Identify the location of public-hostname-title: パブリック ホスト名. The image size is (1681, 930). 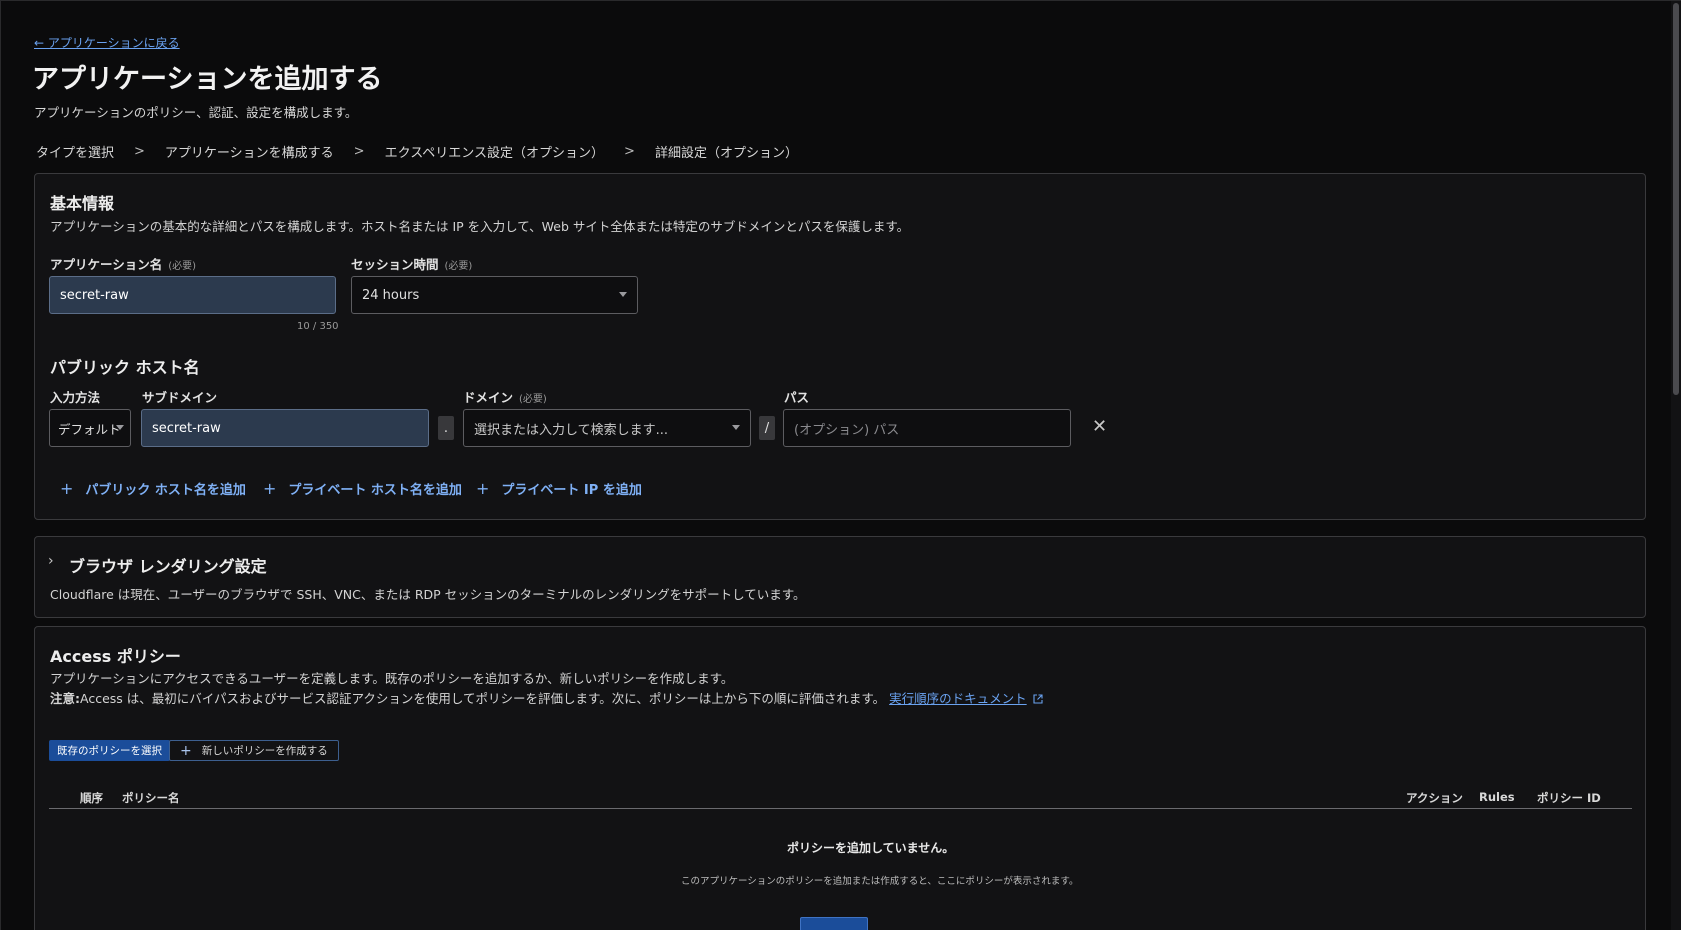
(125, 367).